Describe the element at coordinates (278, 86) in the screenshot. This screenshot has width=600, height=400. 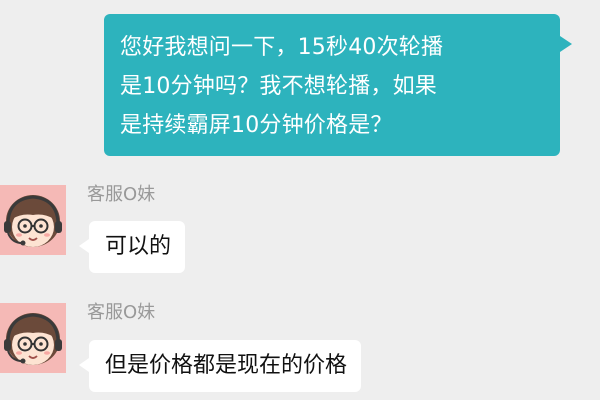
I see `outgoing-message-line: 是10分钟吗？我不想轮播，如果` at that location.